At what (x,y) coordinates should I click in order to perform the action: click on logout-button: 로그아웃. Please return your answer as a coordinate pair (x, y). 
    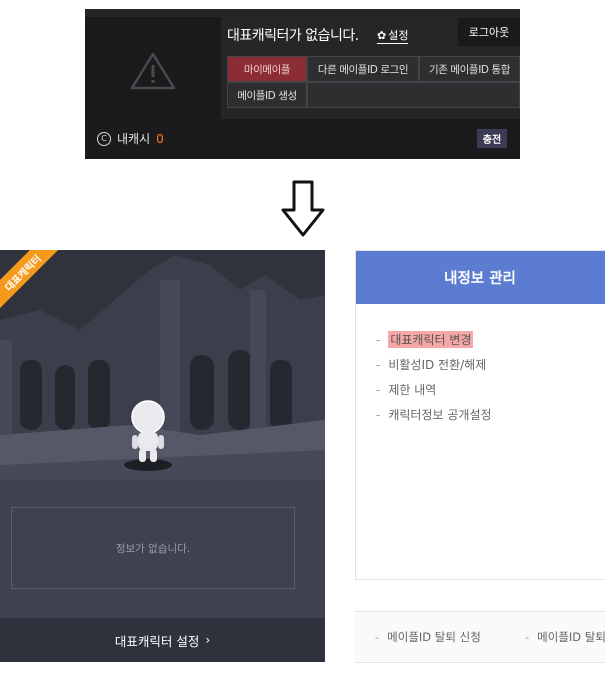
    Looking at the image, I should click on (489, 32).